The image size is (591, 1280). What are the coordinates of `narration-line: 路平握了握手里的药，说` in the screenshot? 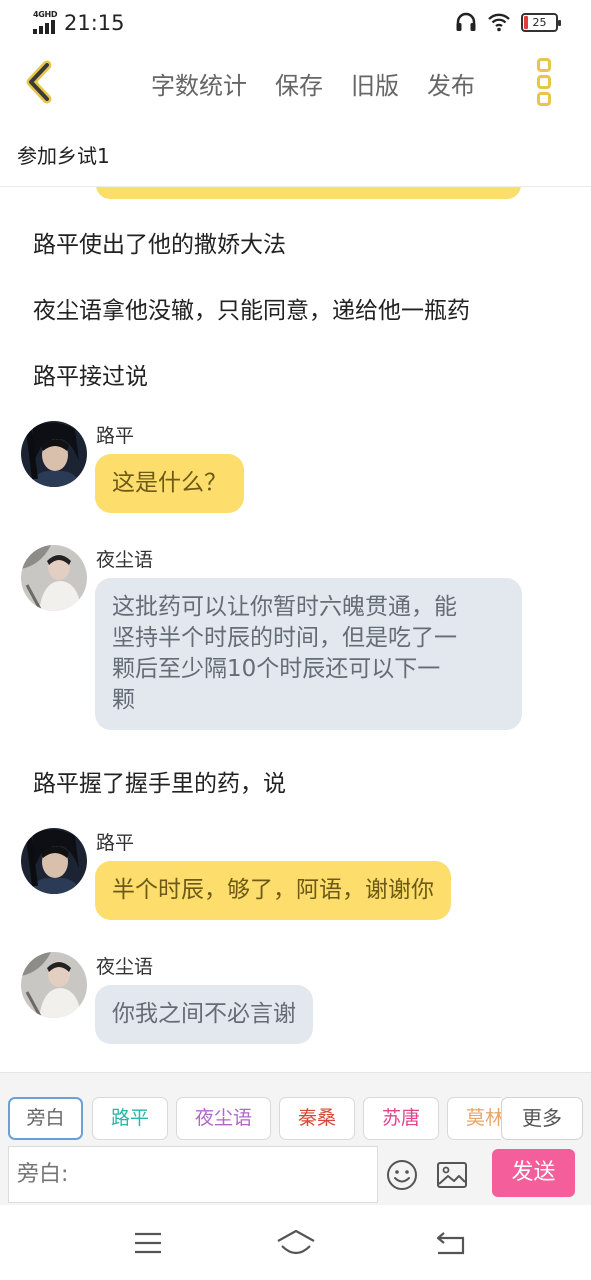 It's located at (159, 781).